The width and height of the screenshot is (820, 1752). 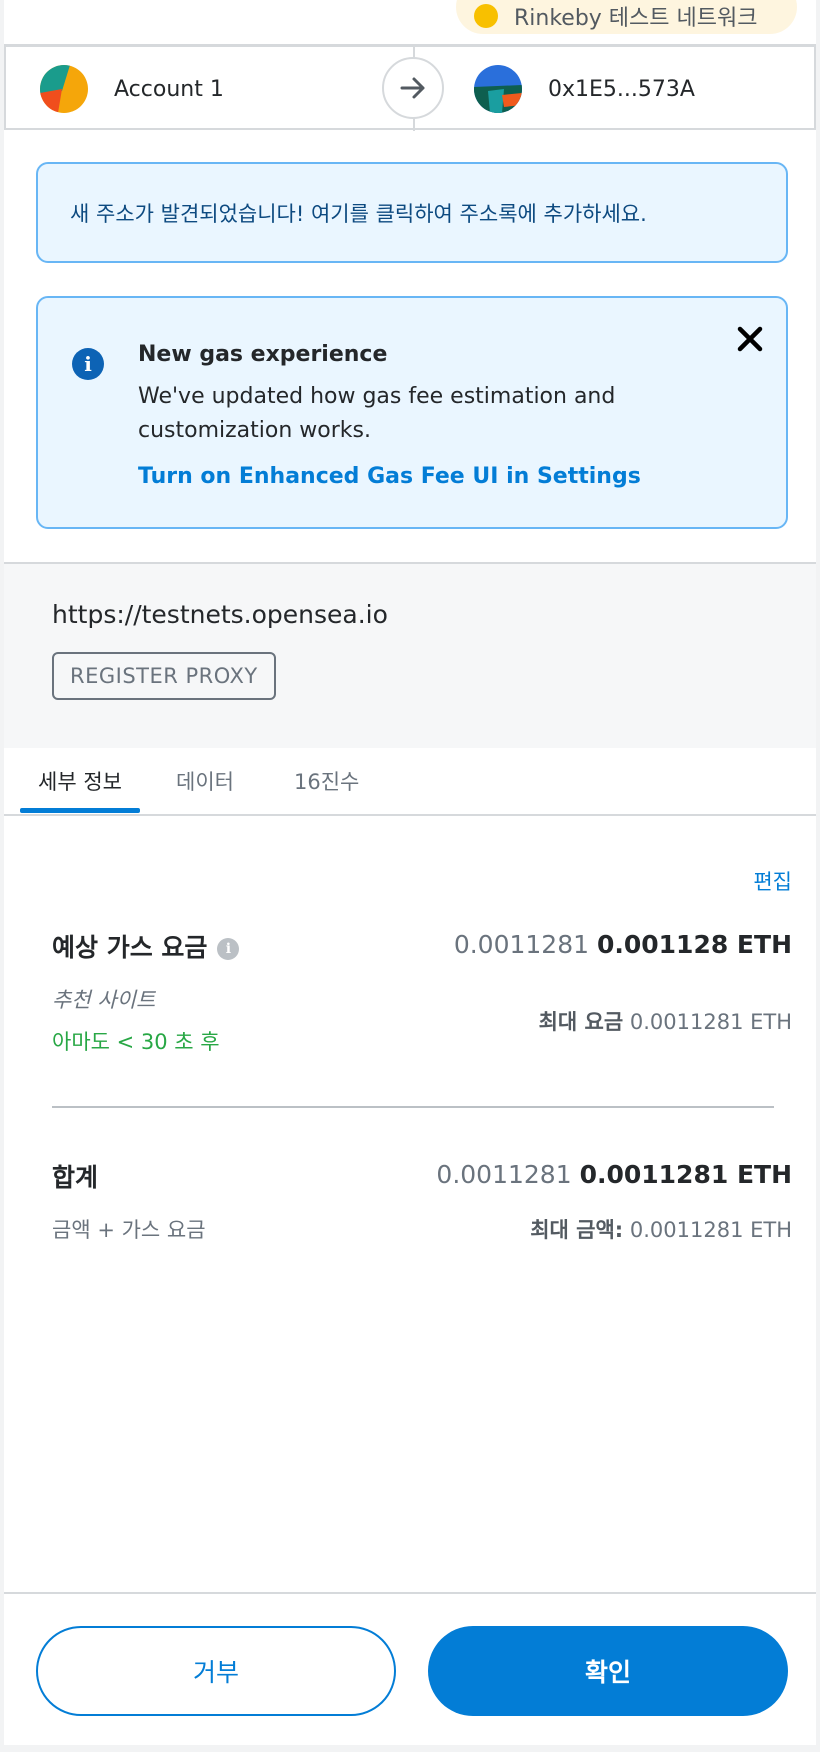 I want to click on gas-timing: 아마도 < 30 초 후, so click(x=136, y=1042).